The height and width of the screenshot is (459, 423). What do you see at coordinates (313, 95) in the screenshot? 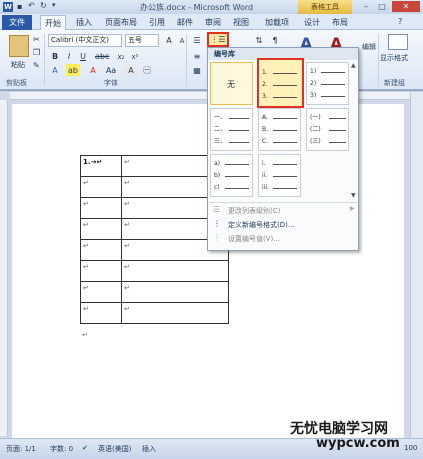
I see `tile-number-label: 3)` at bounding box center [313, 95].